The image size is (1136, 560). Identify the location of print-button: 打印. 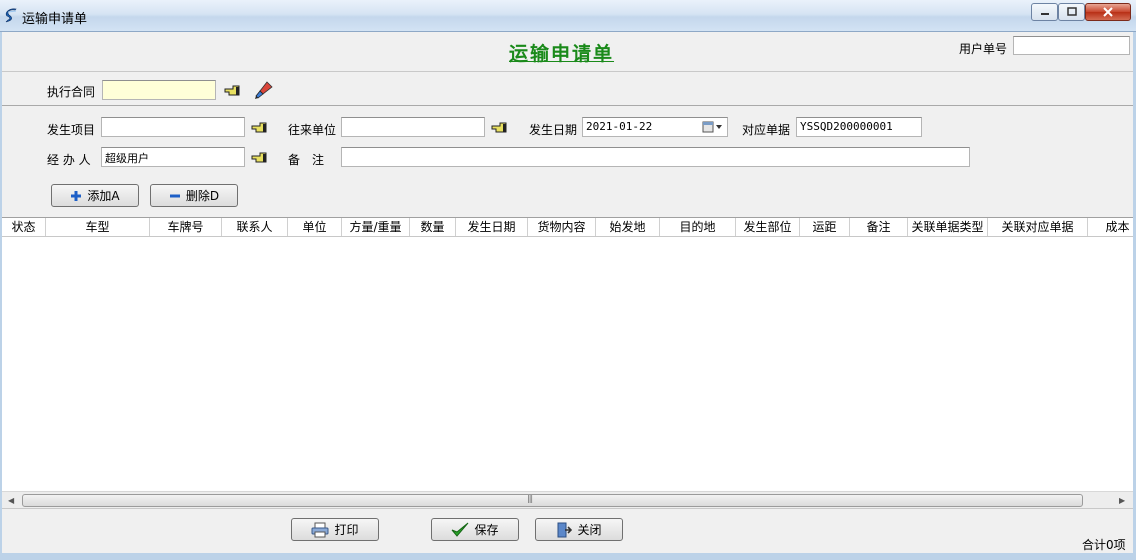
(335, 529).